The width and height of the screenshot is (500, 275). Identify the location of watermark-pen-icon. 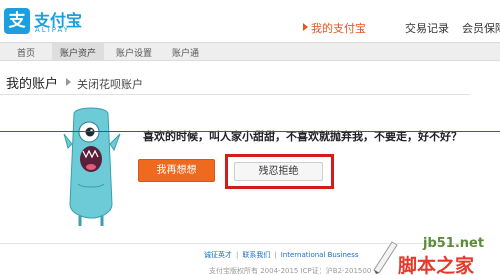
(385, 257).